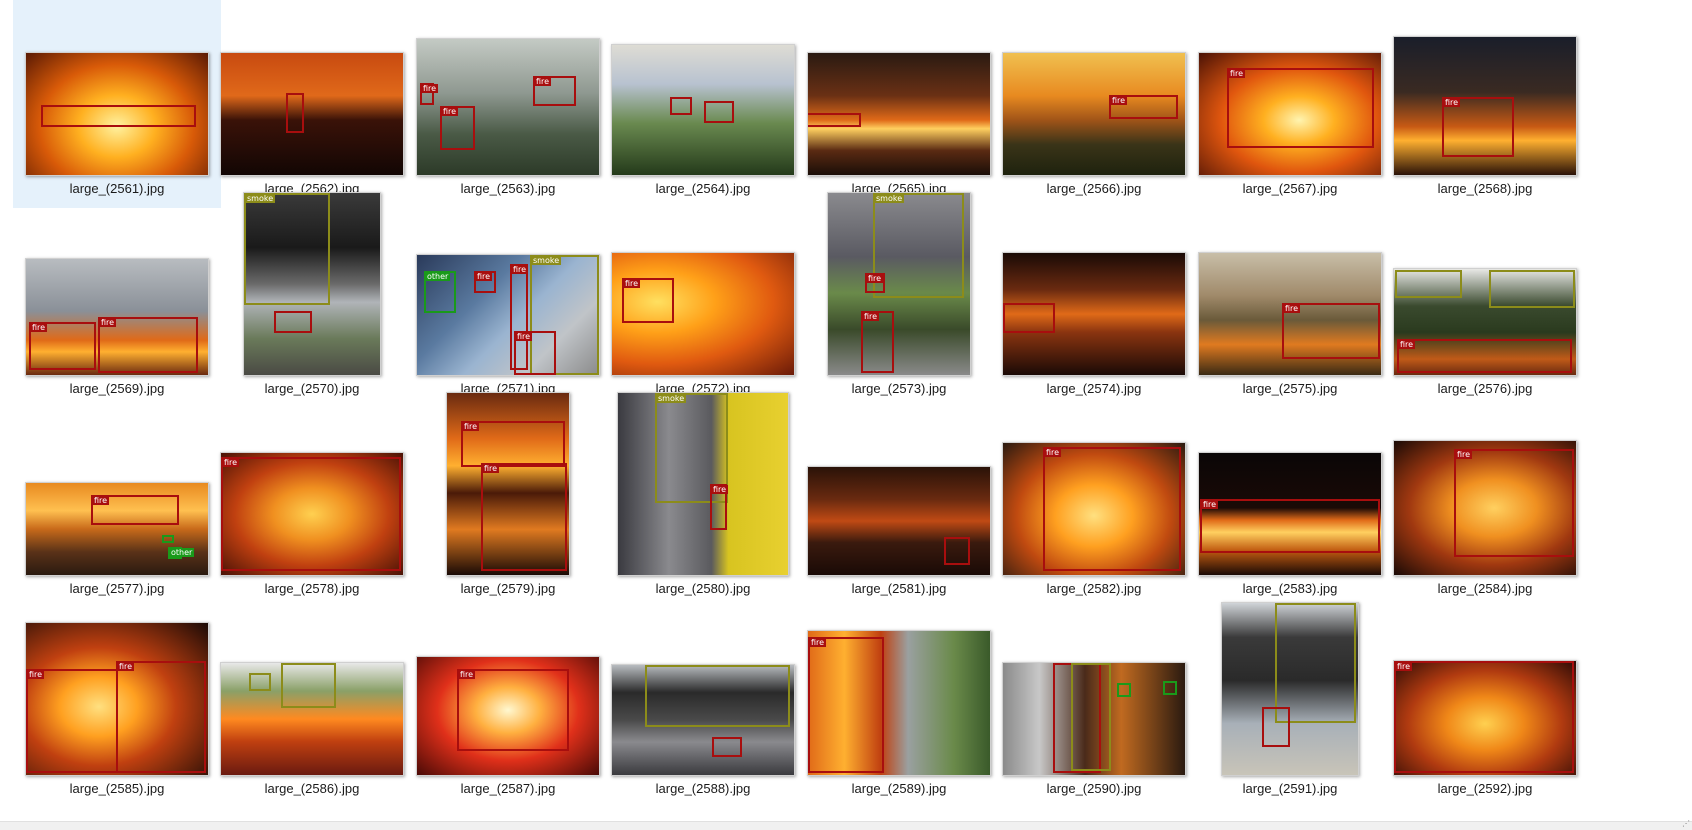 This screenshot has height=830, width=1692. I want to click on file-name-label: large_(2569).jpg, so click(117, 388).